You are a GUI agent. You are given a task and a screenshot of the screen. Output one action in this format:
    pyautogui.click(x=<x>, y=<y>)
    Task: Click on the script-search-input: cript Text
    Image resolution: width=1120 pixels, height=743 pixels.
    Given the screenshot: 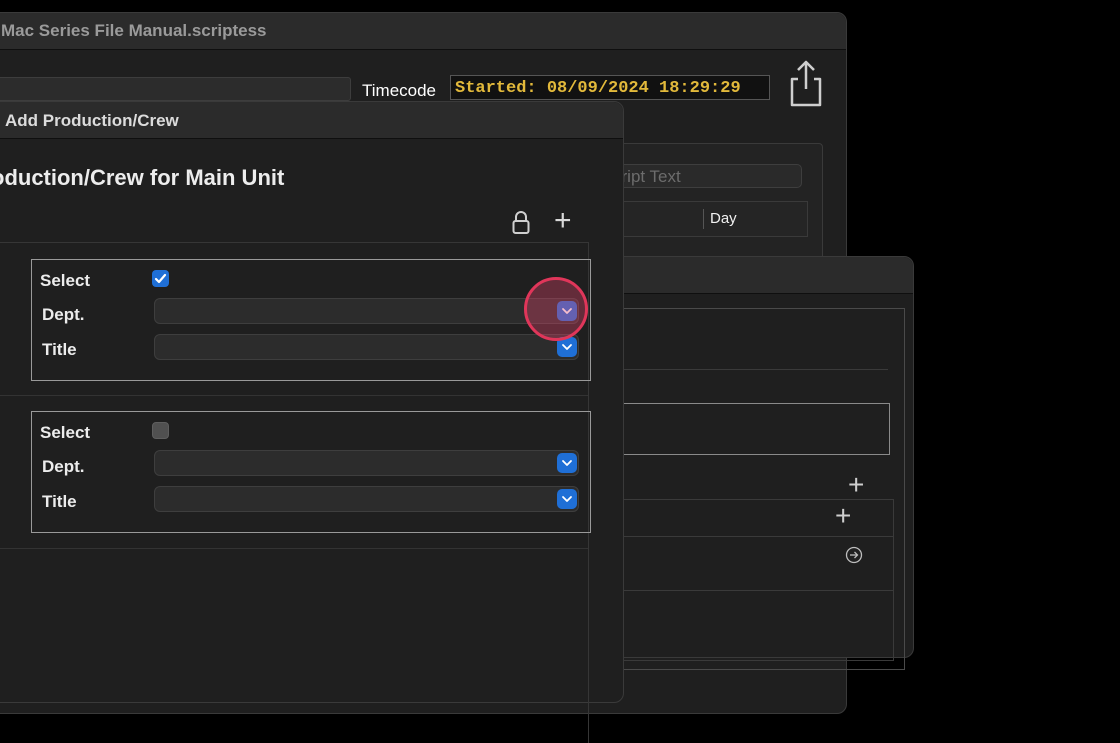 What is the action you would take?
    pyautogui.click(x=707, y=176)
    